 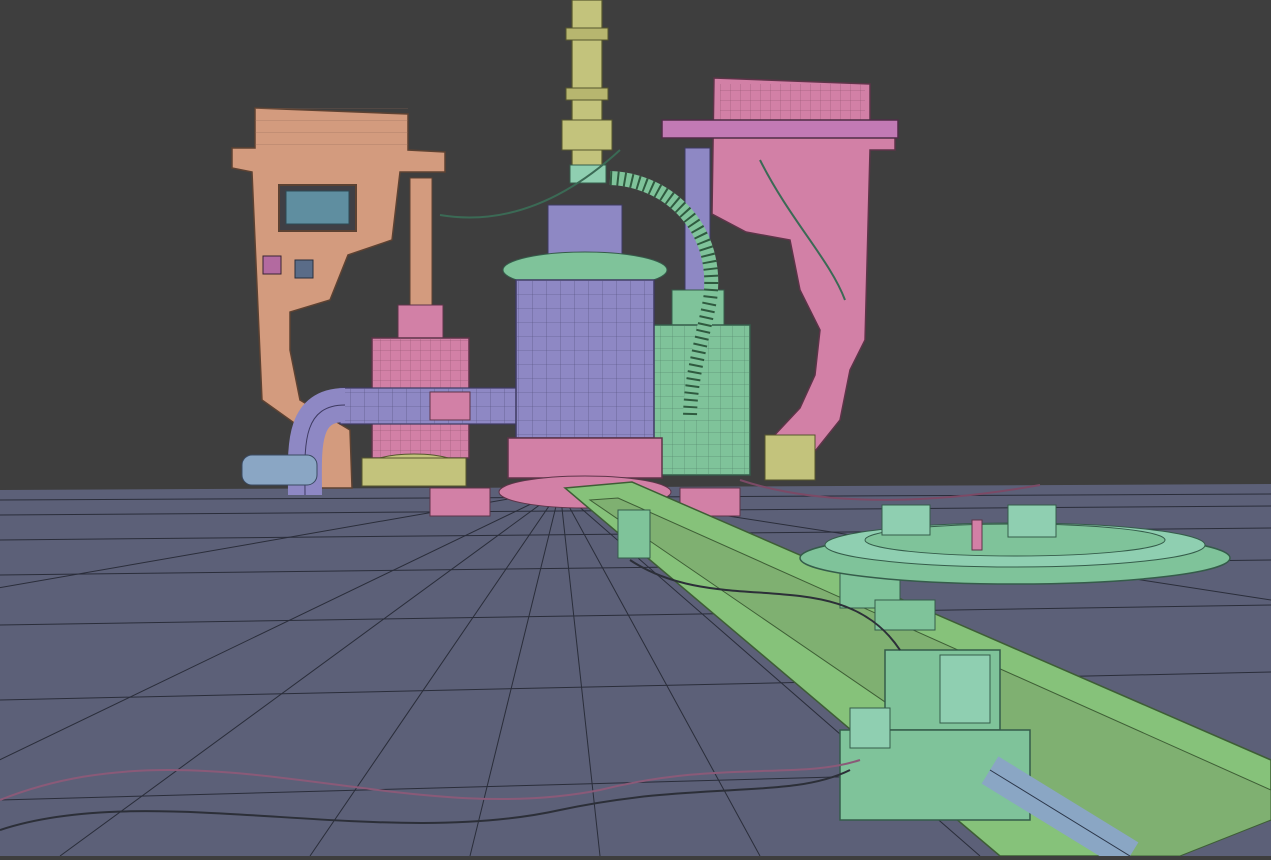 What do you see at coordinates (460, 502) in the screenshot?
I see `base-pad-left` at bounding box center [460, 502].